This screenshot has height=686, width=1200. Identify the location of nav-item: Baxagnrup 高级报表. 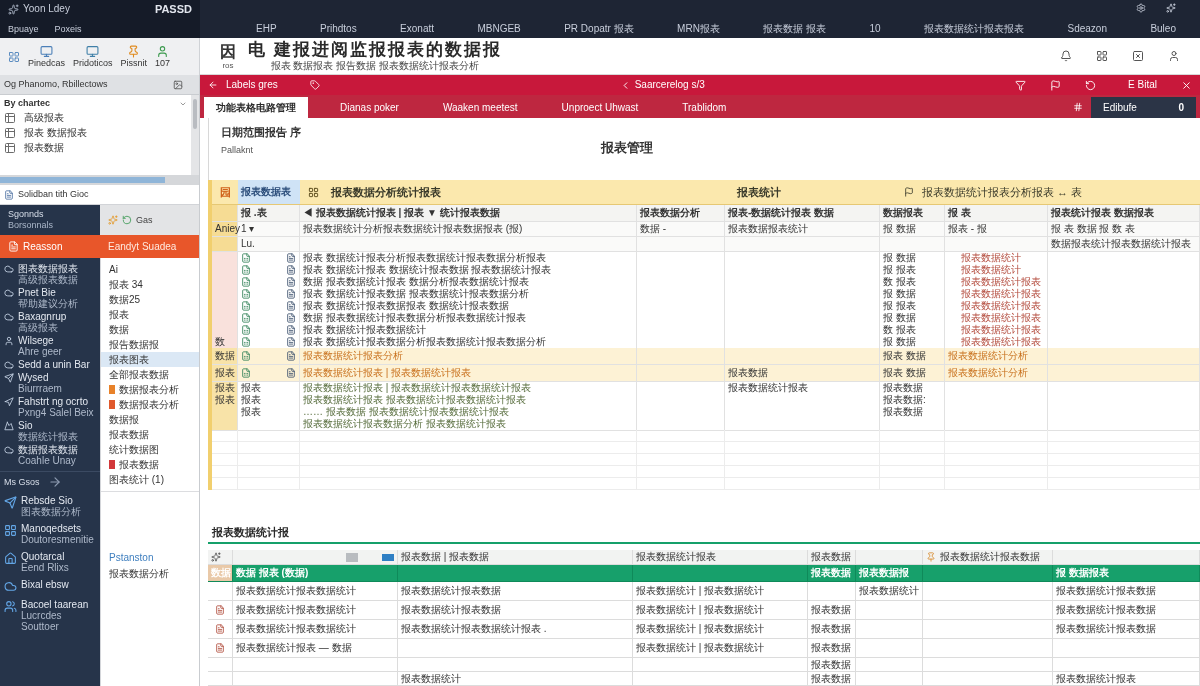
(50, 322).